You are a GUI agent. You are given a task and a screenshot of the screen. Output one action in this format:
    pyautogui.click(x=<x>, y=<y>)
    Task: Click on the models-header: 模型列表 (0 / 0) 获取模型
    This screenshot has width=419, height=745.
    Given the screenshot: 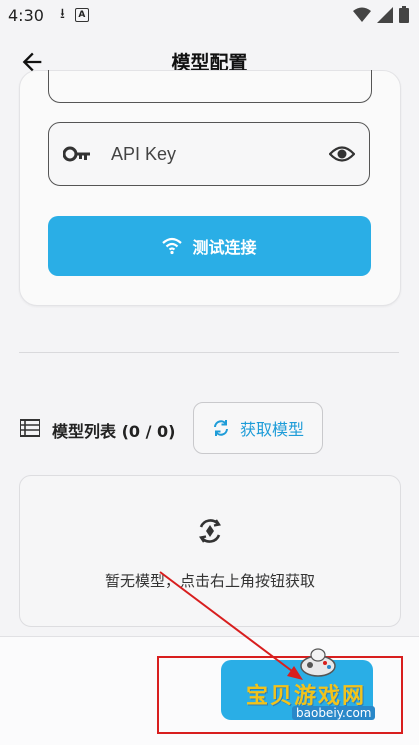 What is the action you would take?
    pyautogui.click(x=210, y=428)
    